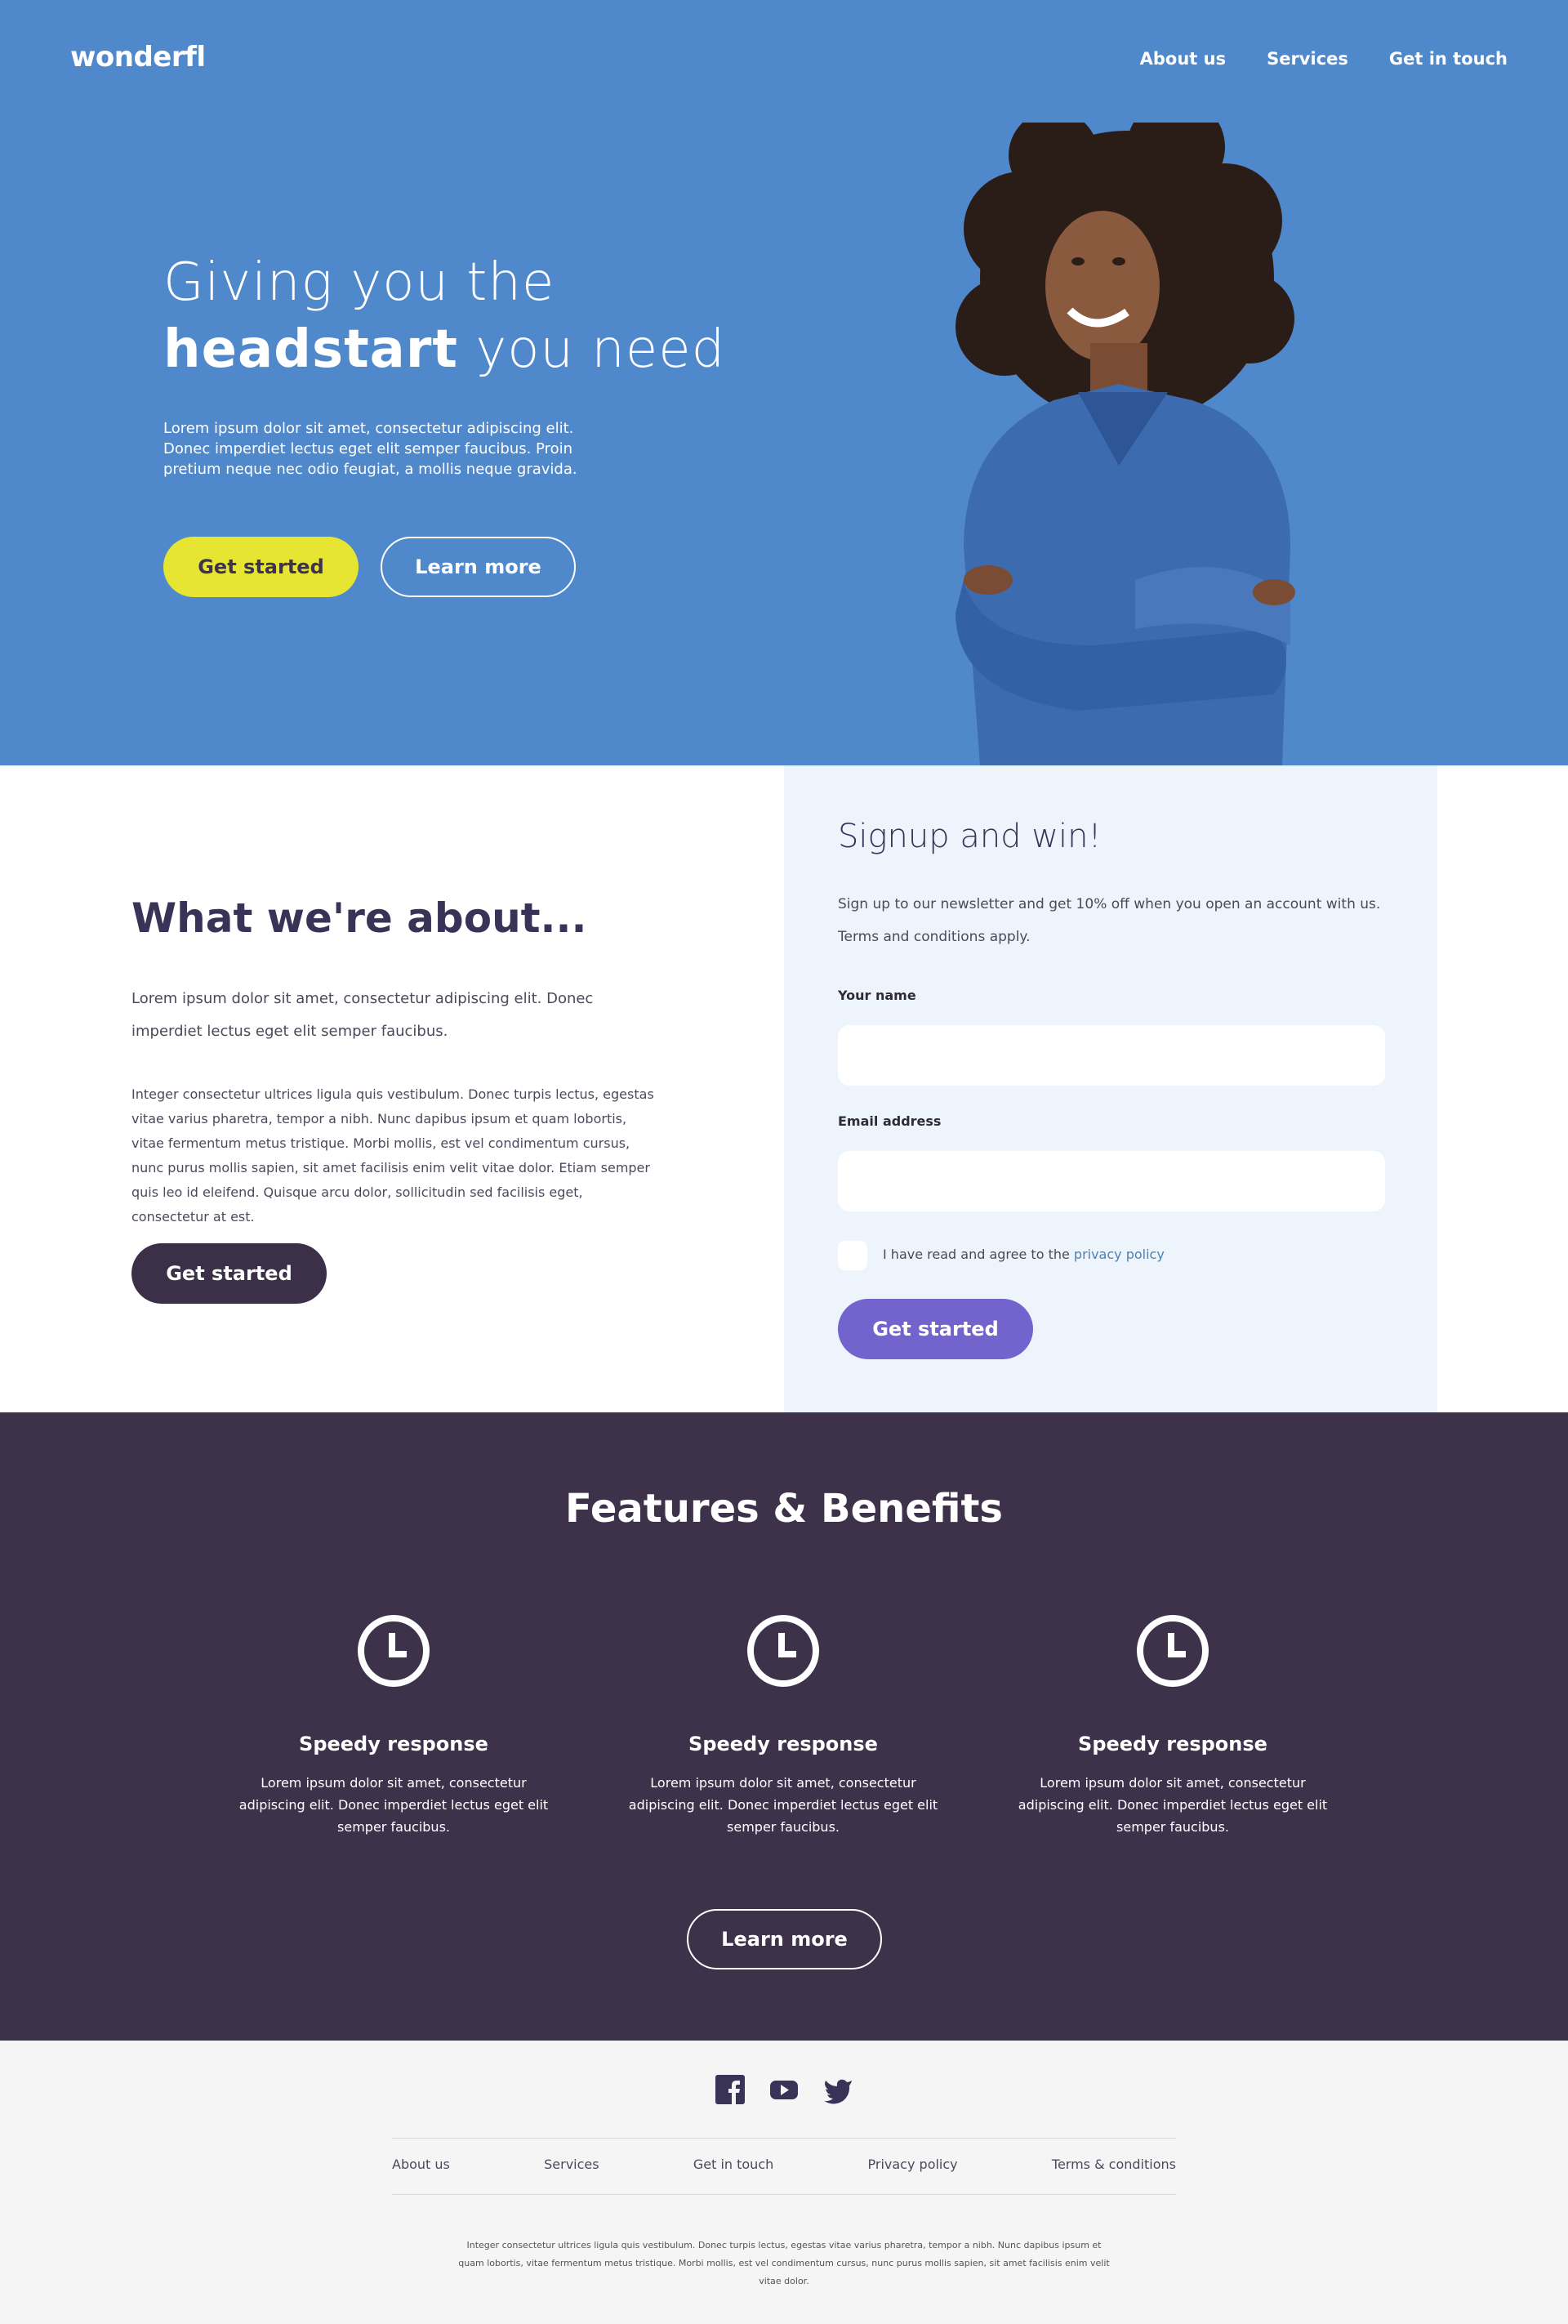 The height and width of the screenshot is (2324, 1568). Describe the element at coordinates (838, 2089) in the screenshot. I see `twitter-icon` at that location.